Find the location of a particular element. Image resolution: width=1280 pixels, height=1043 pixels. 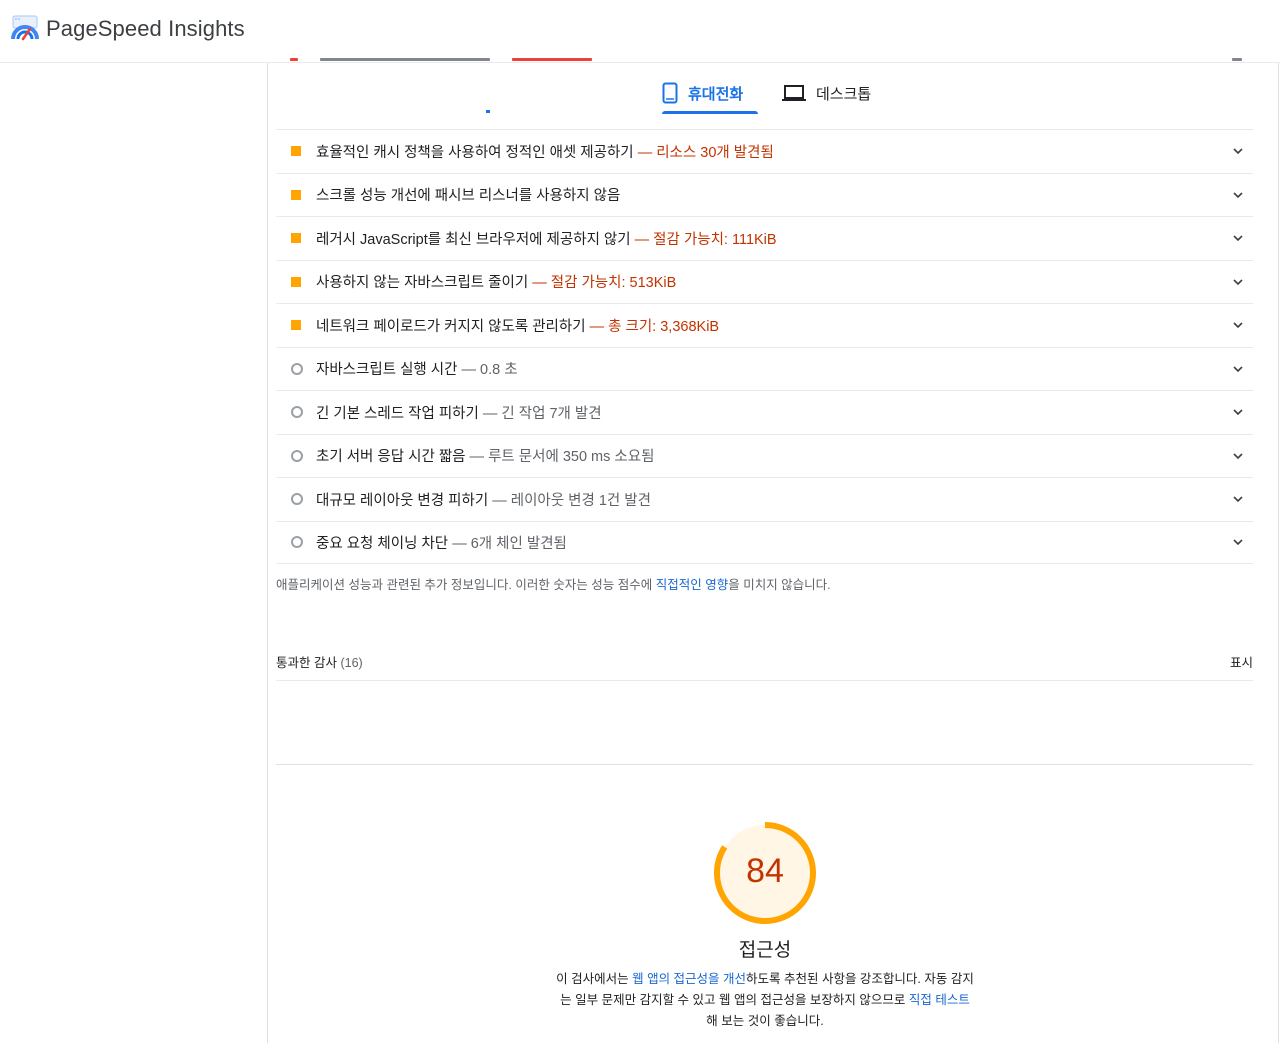

audit-title: 초기 서버 응답 시간 짧음 is located at coordinates (391, 457).